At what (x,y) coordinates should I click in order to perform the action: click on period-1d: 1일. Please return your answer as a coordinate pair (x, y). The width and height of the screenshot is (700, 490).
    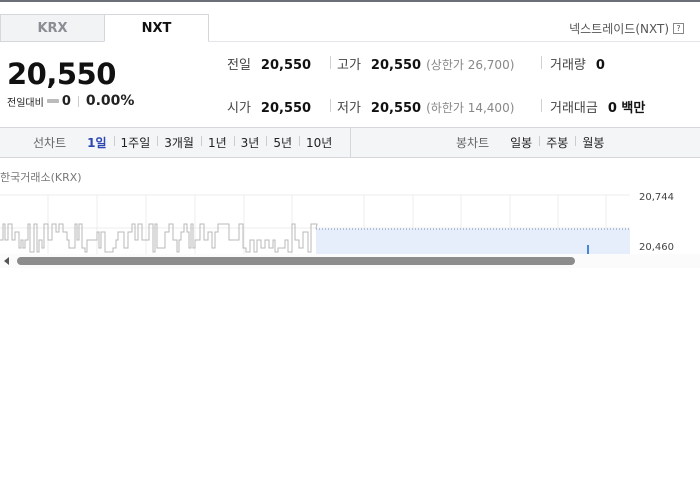
    Looking at the image, I should click on (96, 142).